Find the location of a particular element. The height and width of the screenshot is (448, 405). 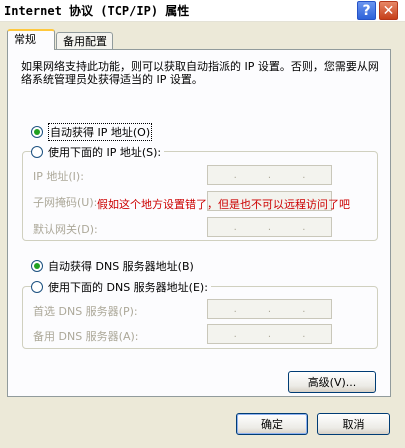

auto-ip-option: 自动获得 IP 地址(O) is located at coordinates (92, 132).